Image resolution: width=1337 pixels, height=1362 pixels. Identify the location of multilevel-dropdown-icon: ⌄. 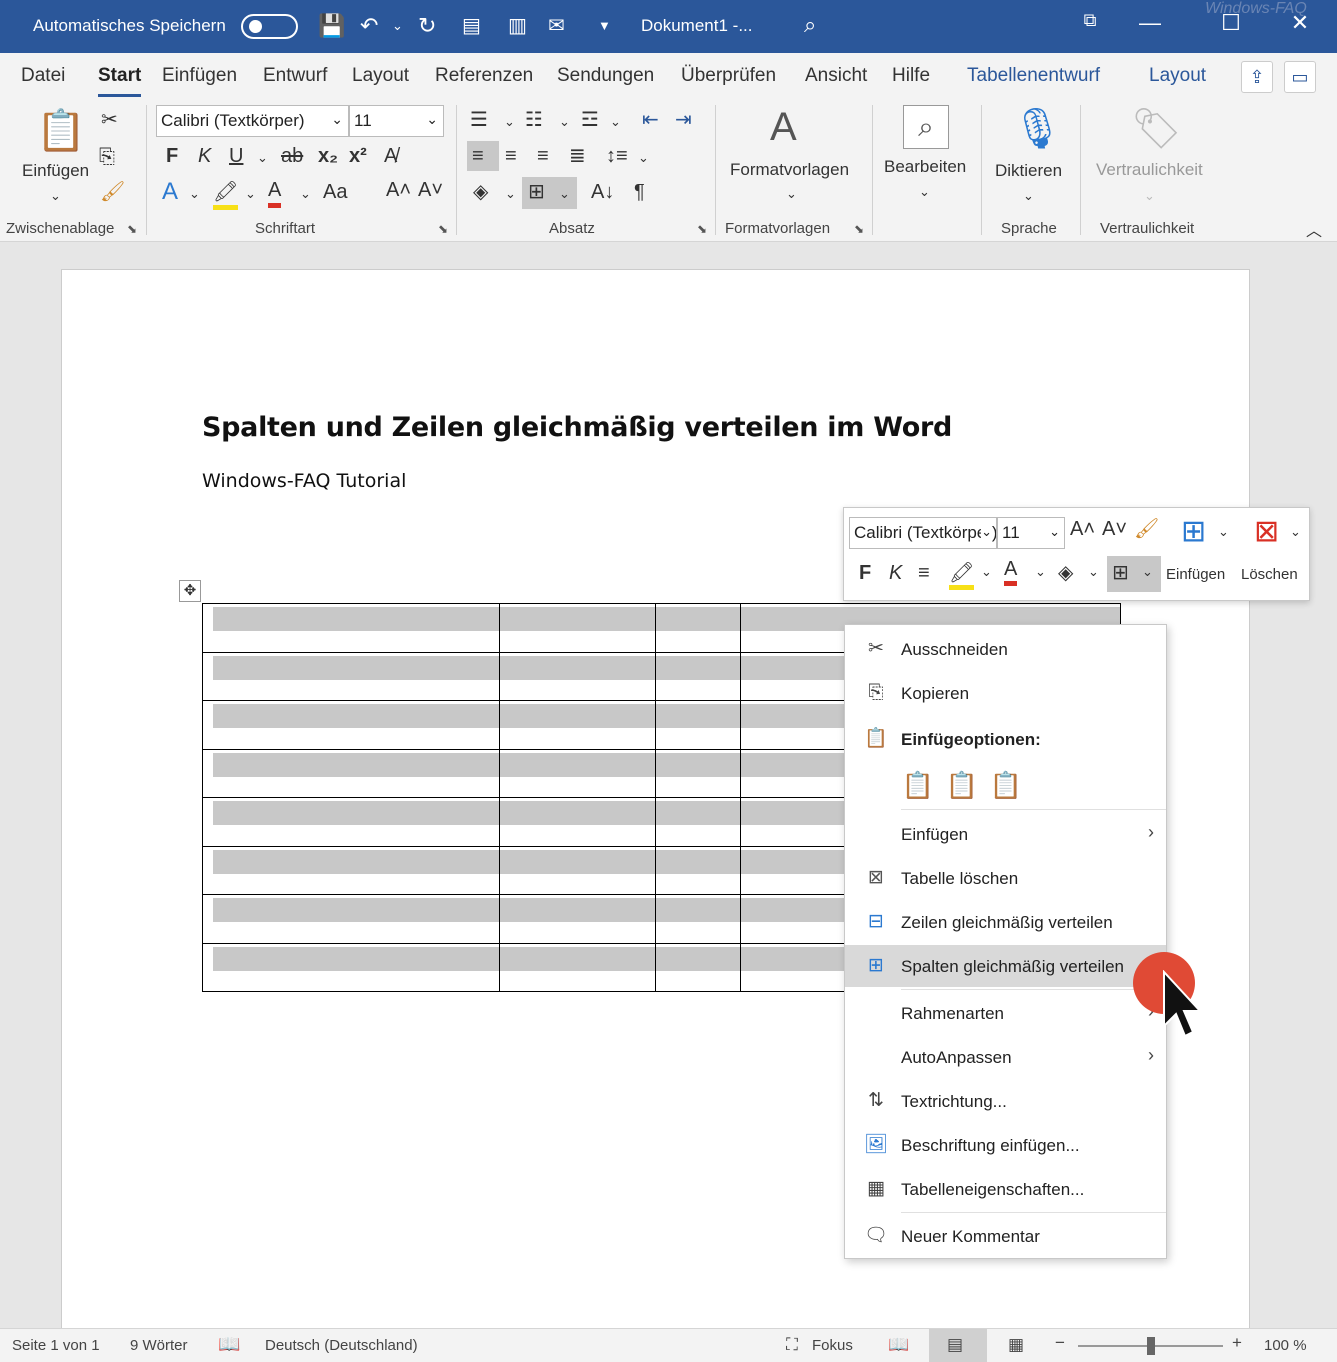
(615, 122).